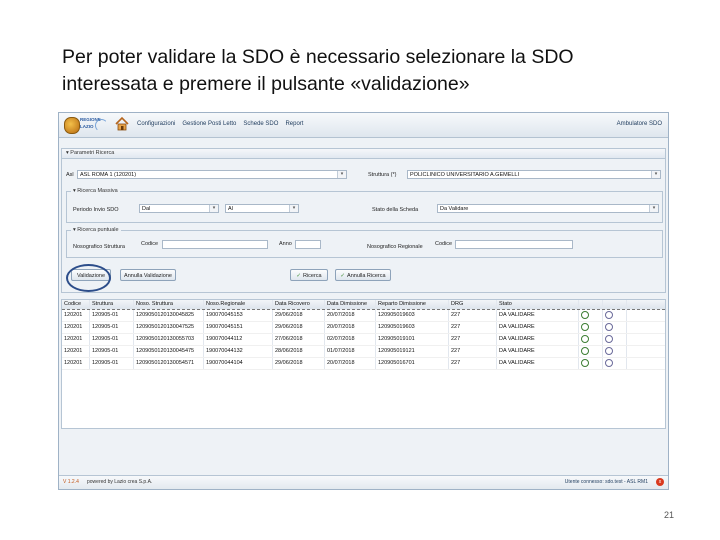 This screenshot has height=540, width=720. Describe the element at coordinates (412, 304) in the screenshot. I see `column-header-reparto-dimissione: Reparto Dimissione` at that location.